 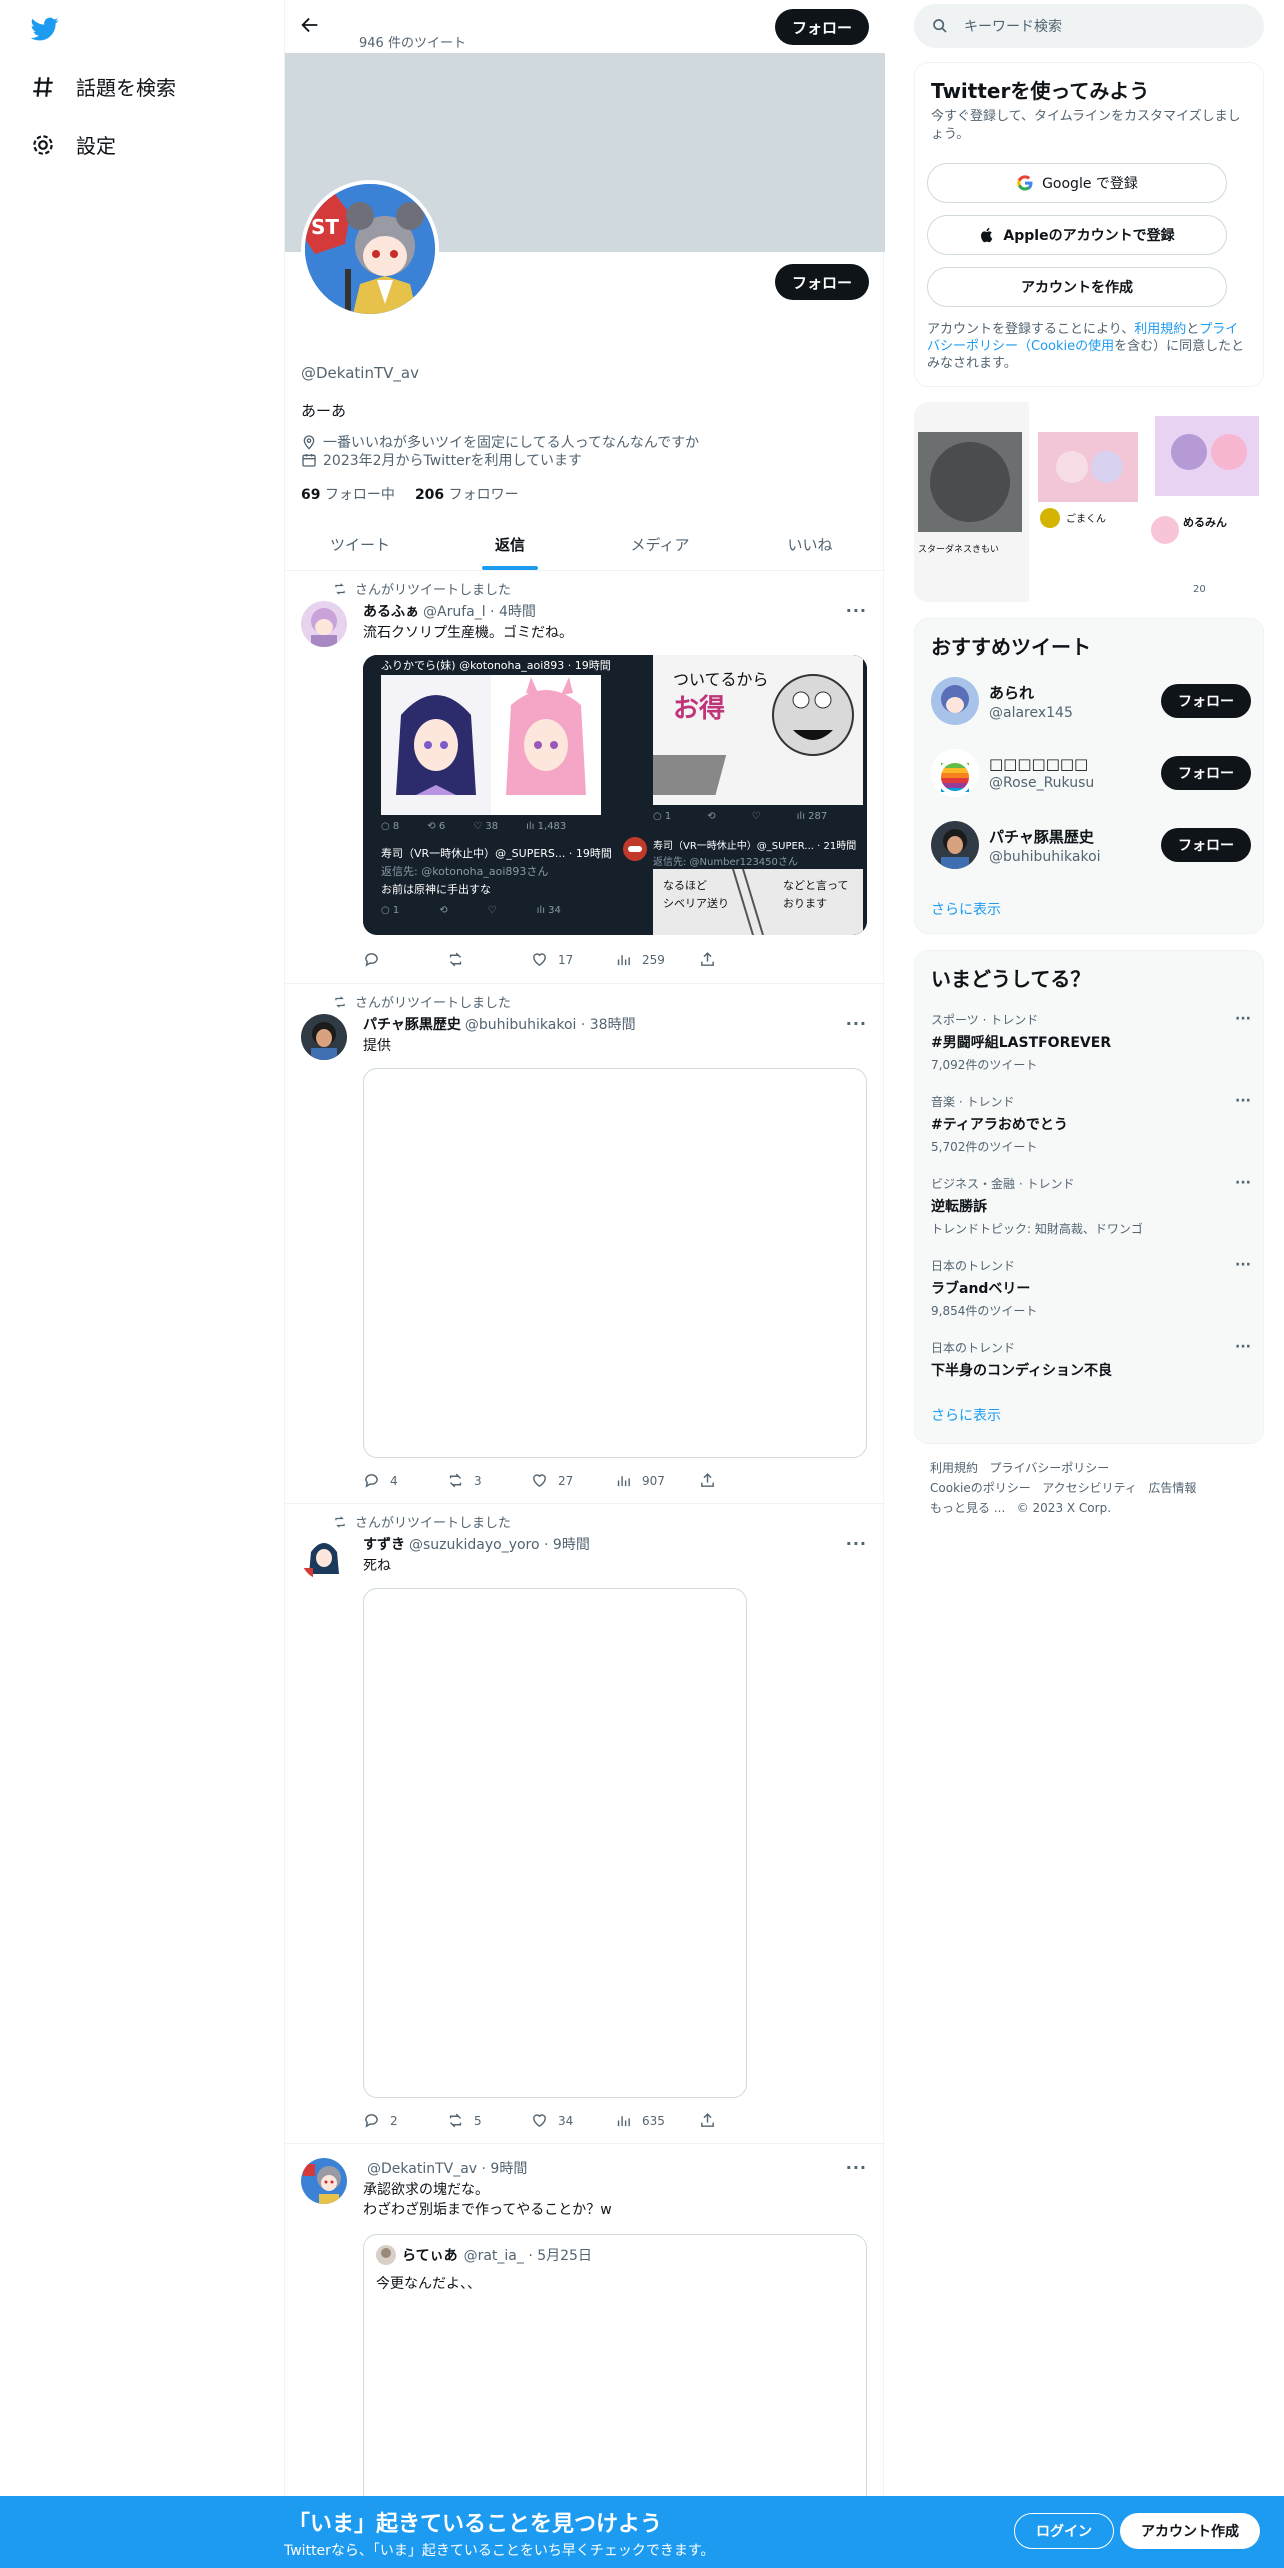 I want to click on footer-link: アクセシビリティ, so click(x=1089, y=1488).